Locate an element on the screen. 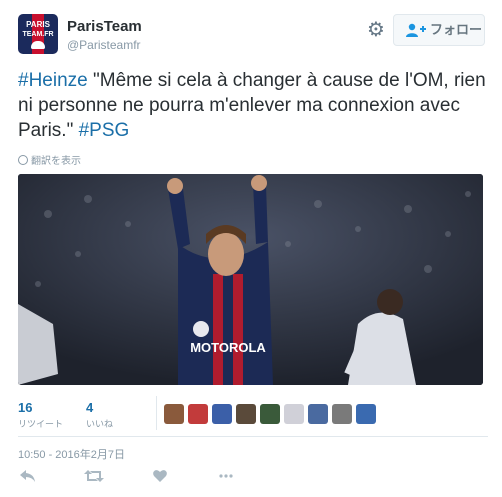 This screenshot has height=497, width=502. tweet-stats: 16 リツイート 4 いいね is located at coordinates (253, 416).